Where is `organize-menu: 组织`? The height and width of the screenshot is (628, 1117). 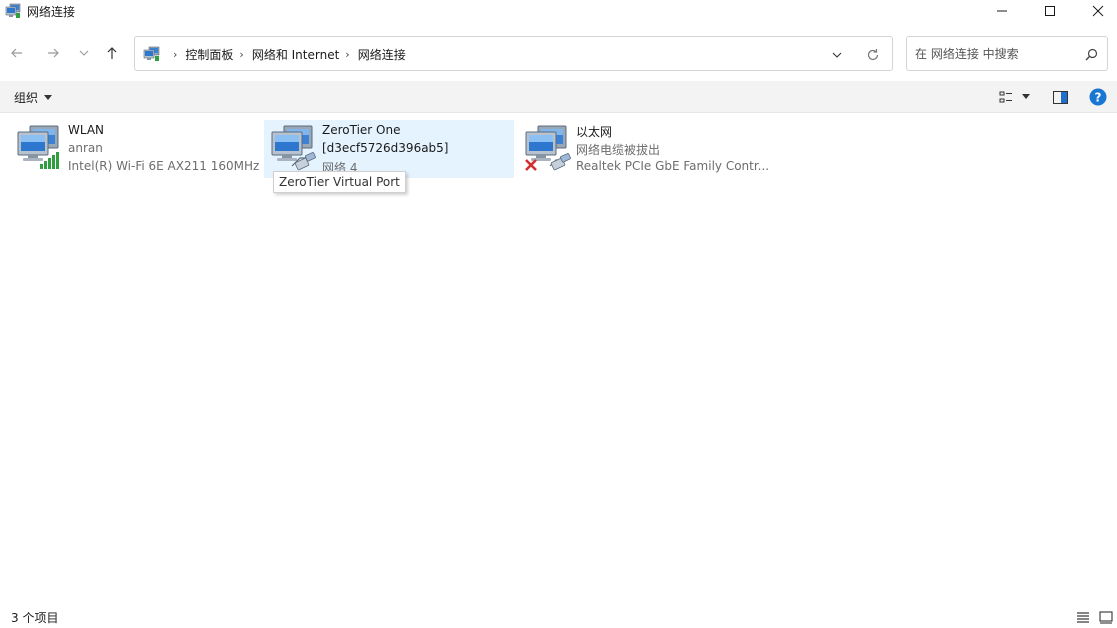 organize-menu: 组织 is located at coordinates (33, 97).